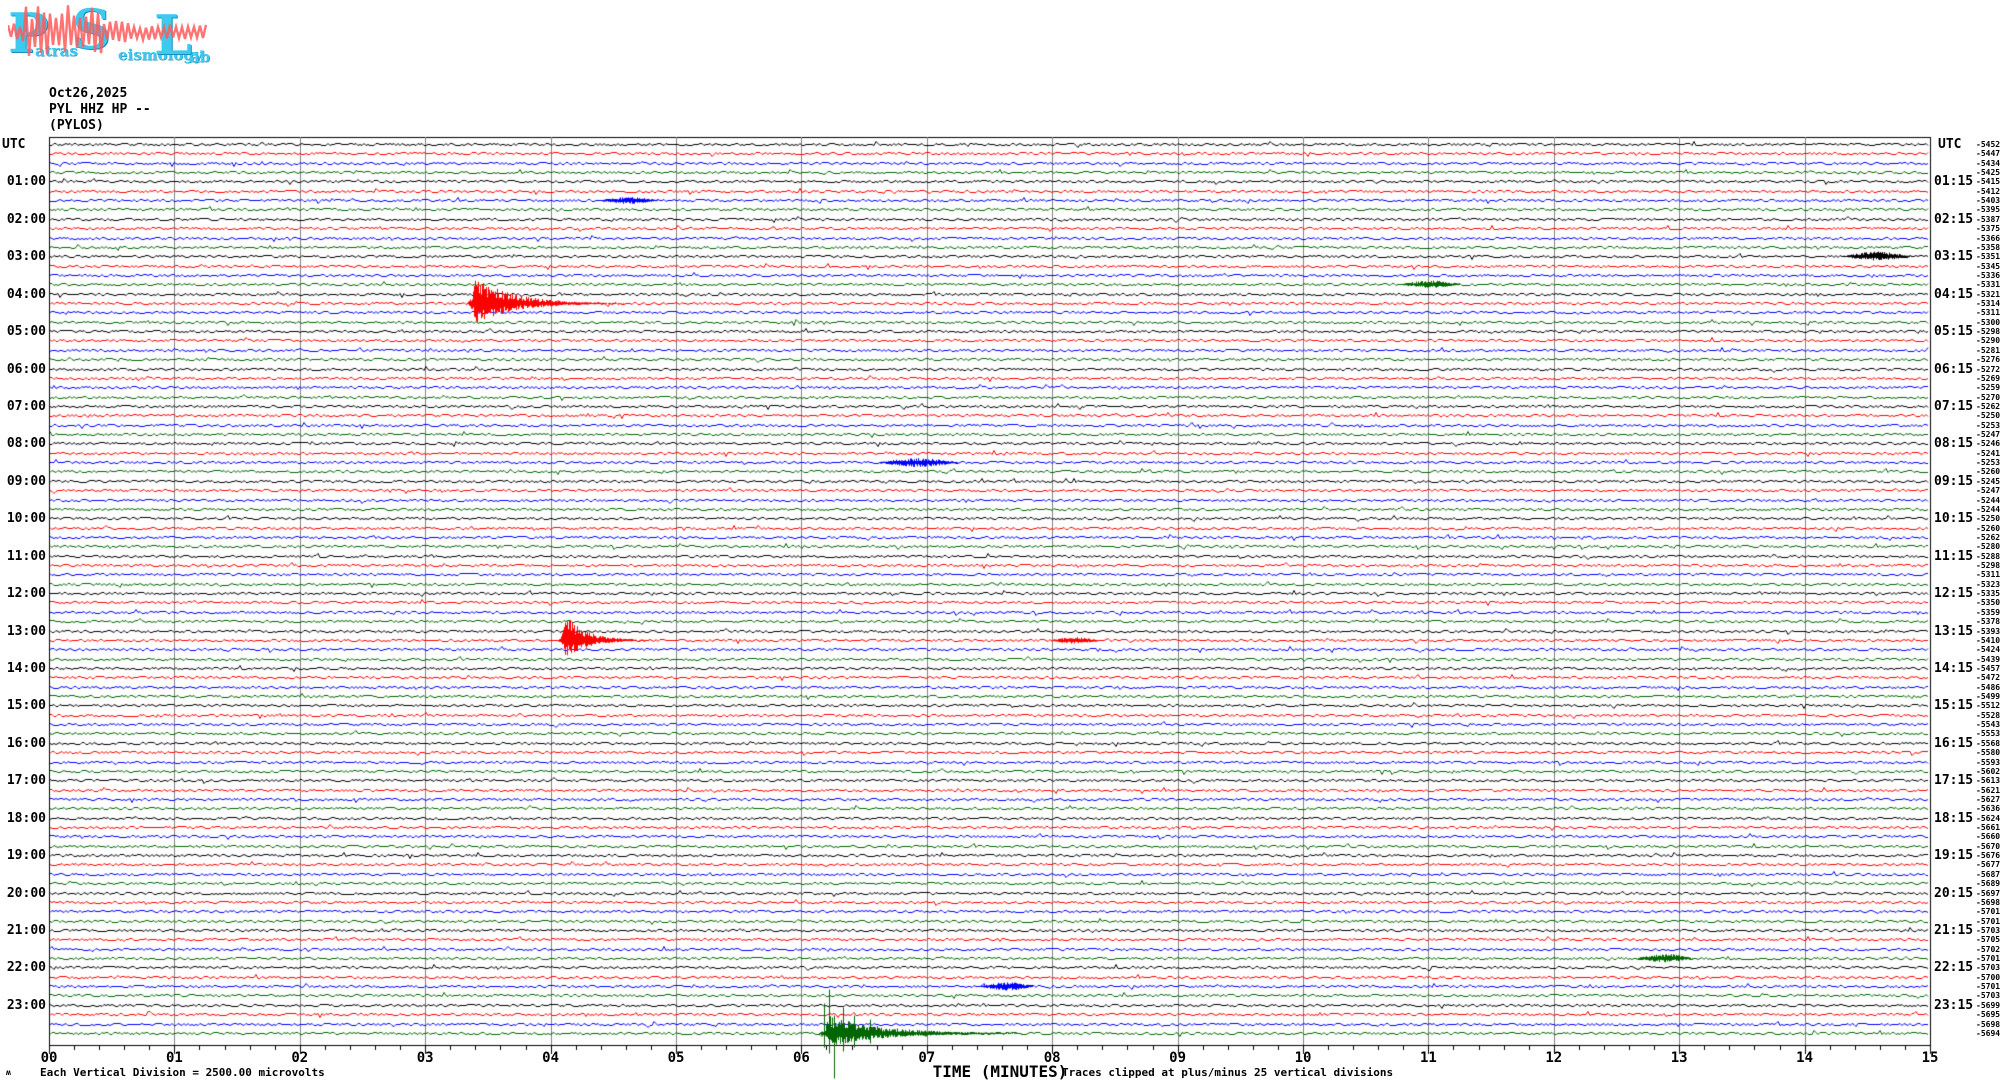 The image size is (2010, 1080). What do you see at coordinates (1988, 210) in the screenshot?
I see `trace-value: -5395` at bounding box center [1988, 210].